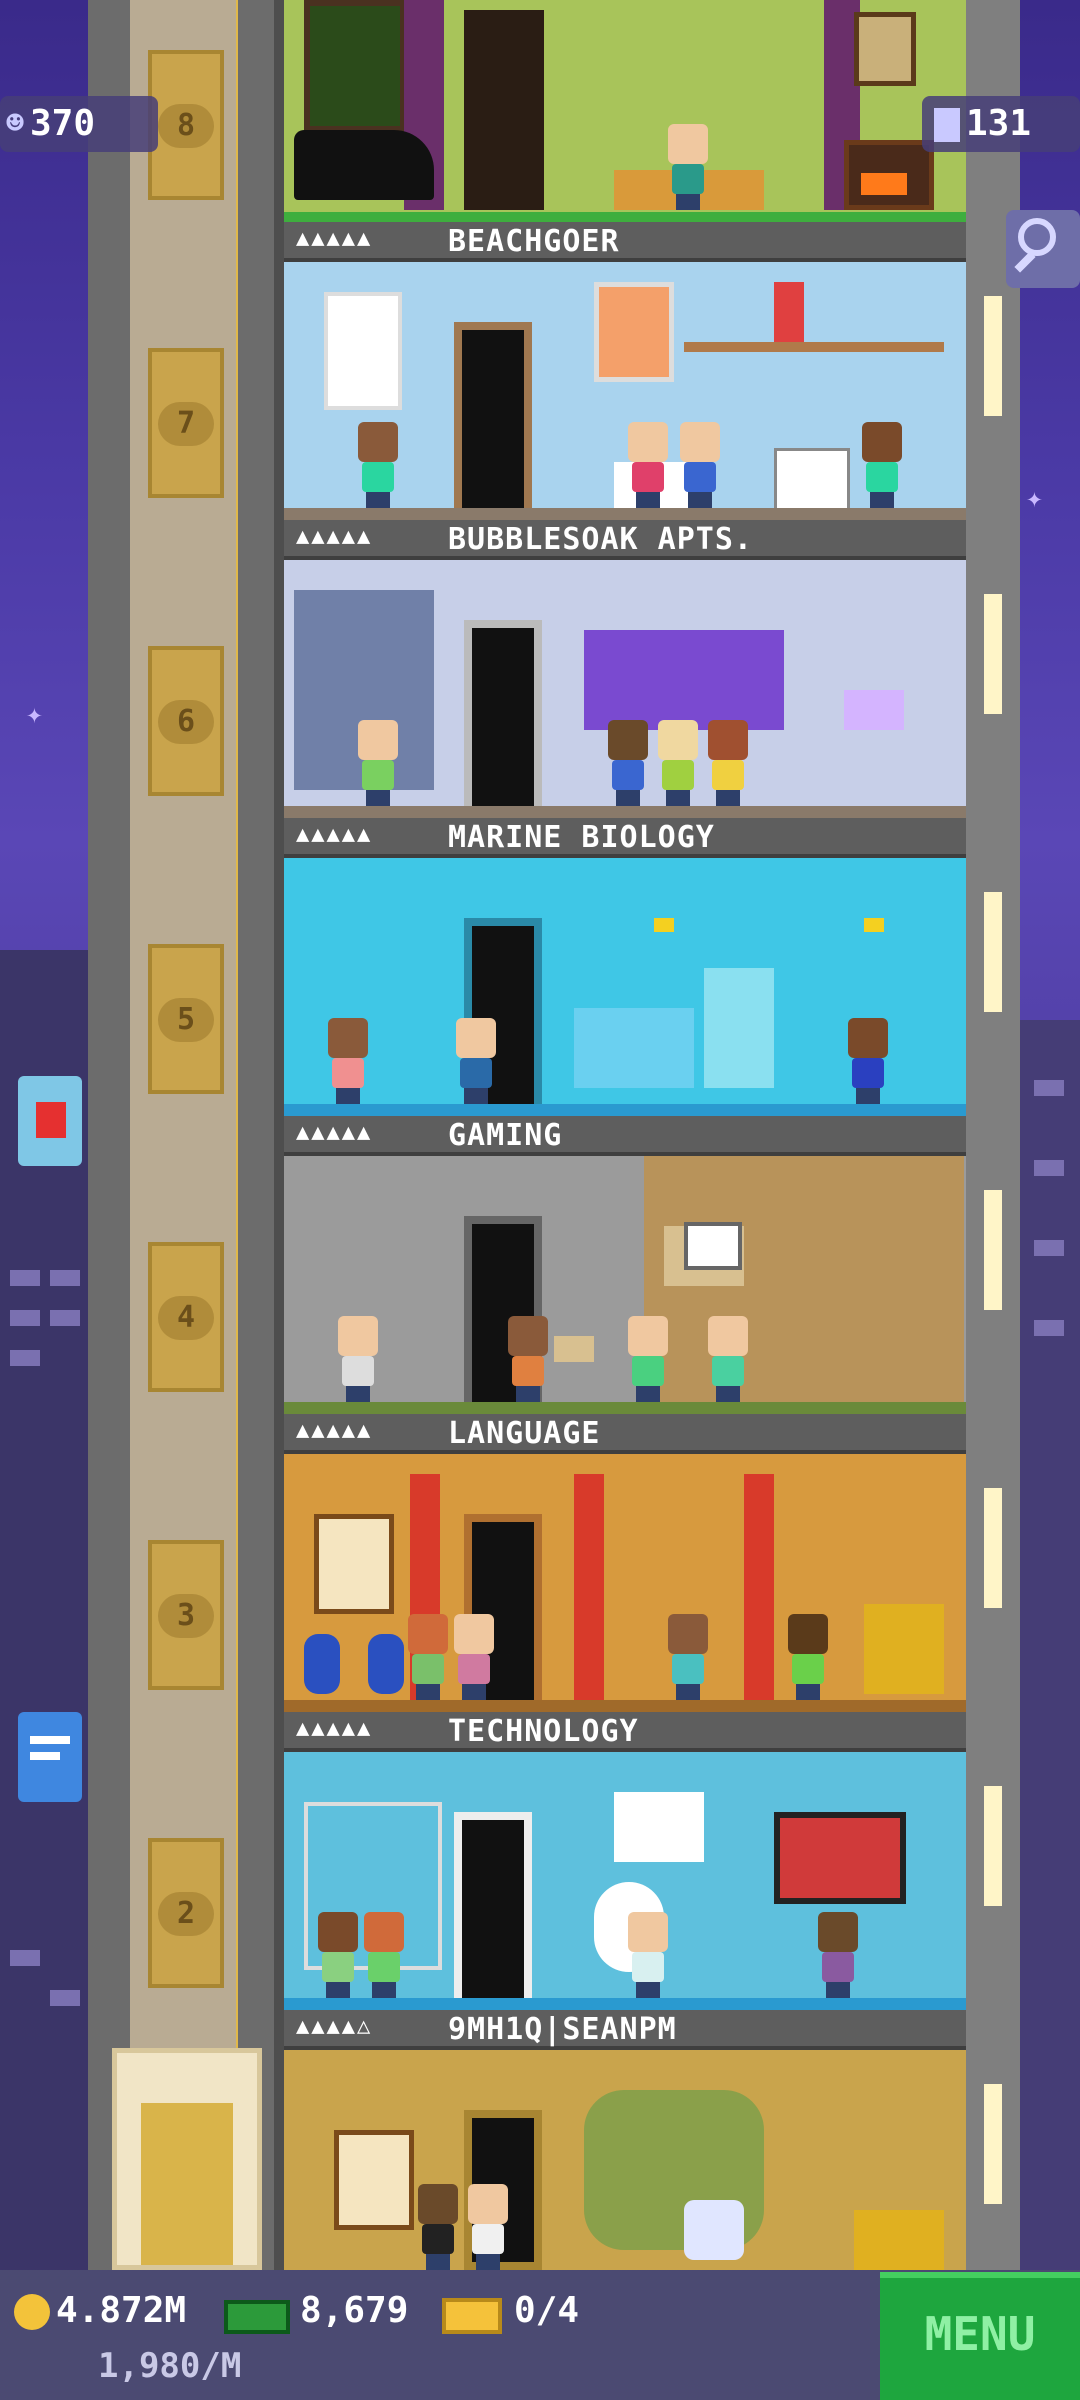 This screenshot has height=2400, width=1080. I want to click on floor-name: GAMING, so click(505, 1135).